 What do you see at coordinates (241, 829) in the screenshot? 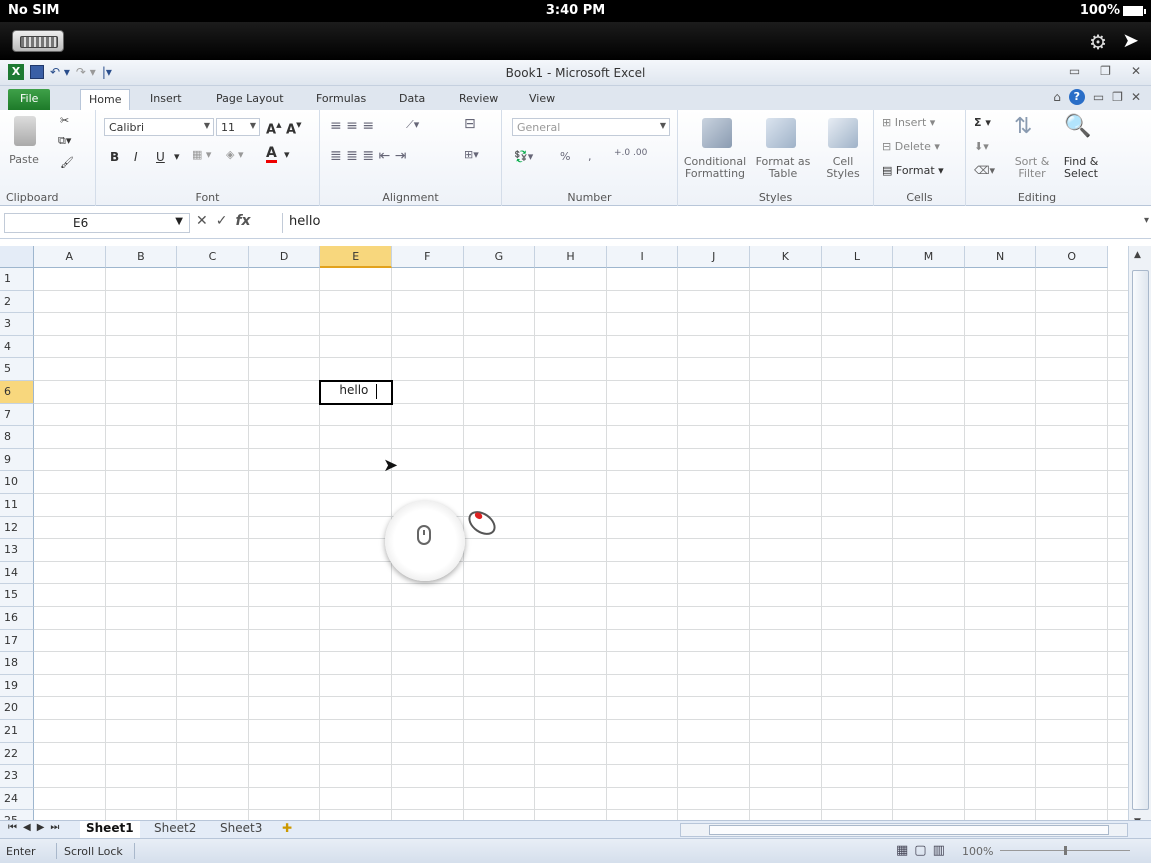
I see `sheet-tab-sheet3: Sheet3` at bounding box center [241, 829].